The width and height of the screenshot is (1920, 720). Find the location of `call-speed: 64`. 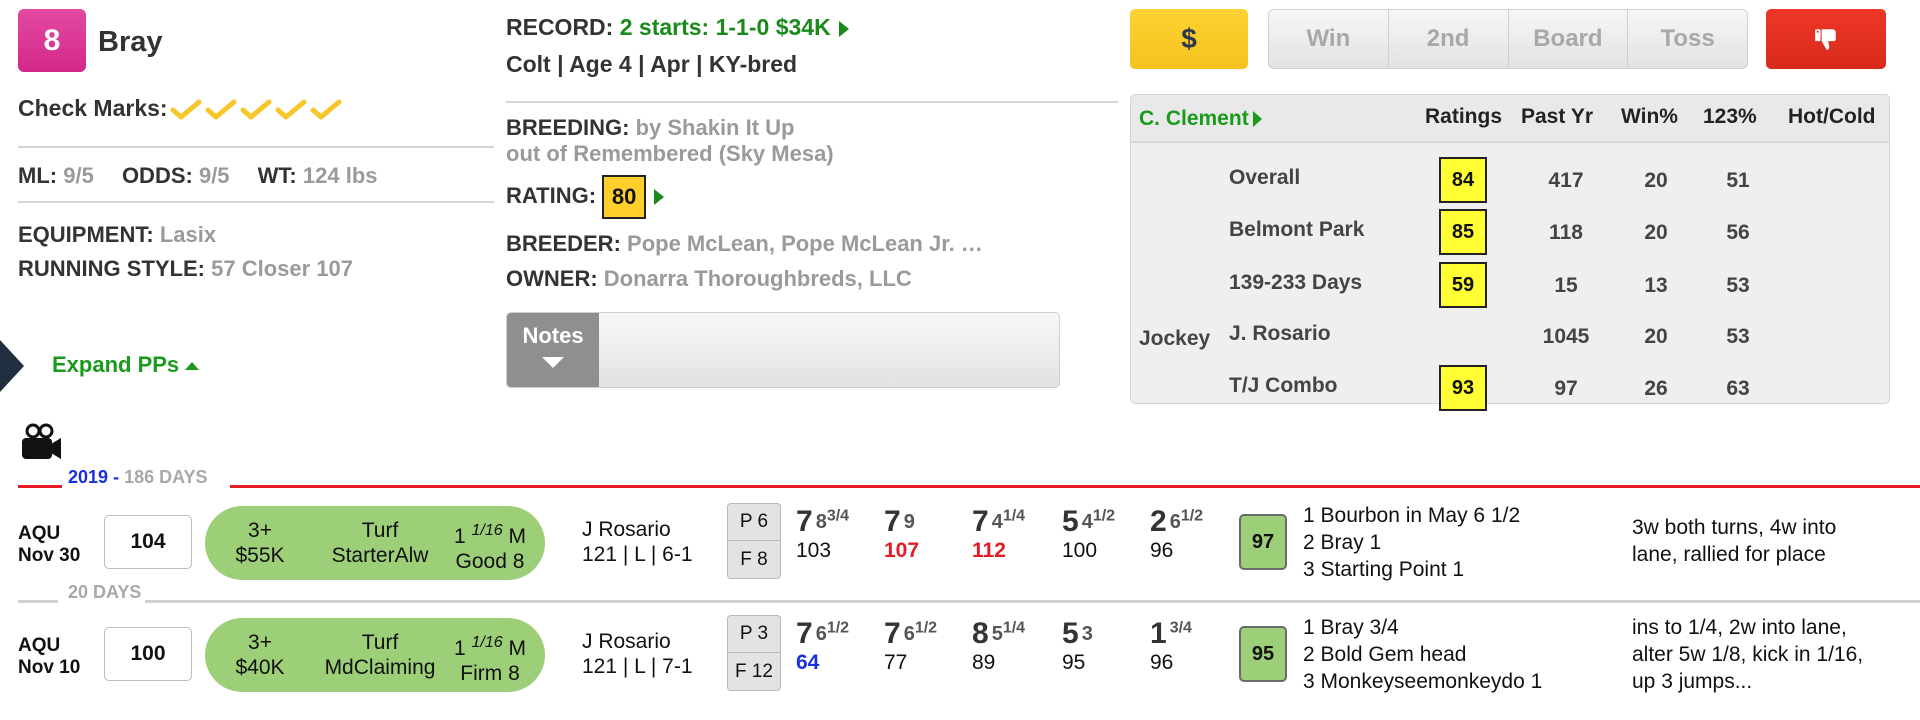

call-speed: 64 is located at coordinates (808, 662).